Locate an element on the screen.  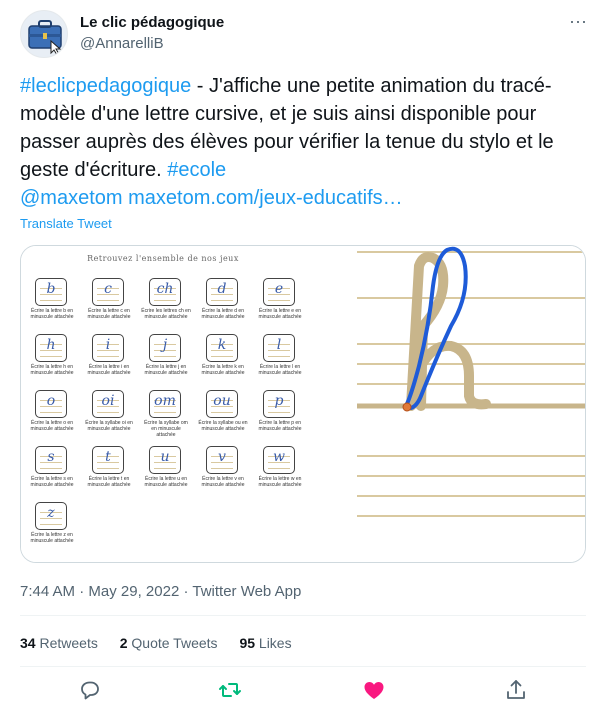
tile-letter: o is located at coordinates (51, 401).